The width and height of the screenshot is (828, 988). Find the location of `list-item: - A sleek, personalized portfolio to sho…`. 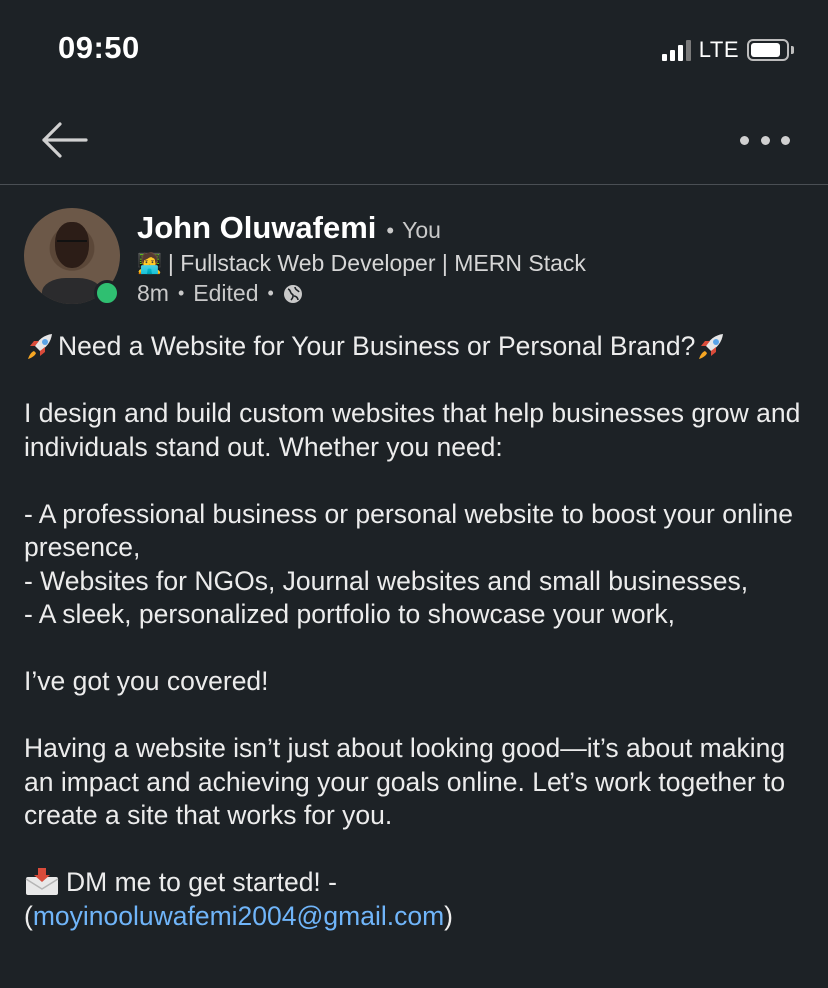

list-item: - A sleek, personalized portfolio to sho… is located at coordinates (350, 614).